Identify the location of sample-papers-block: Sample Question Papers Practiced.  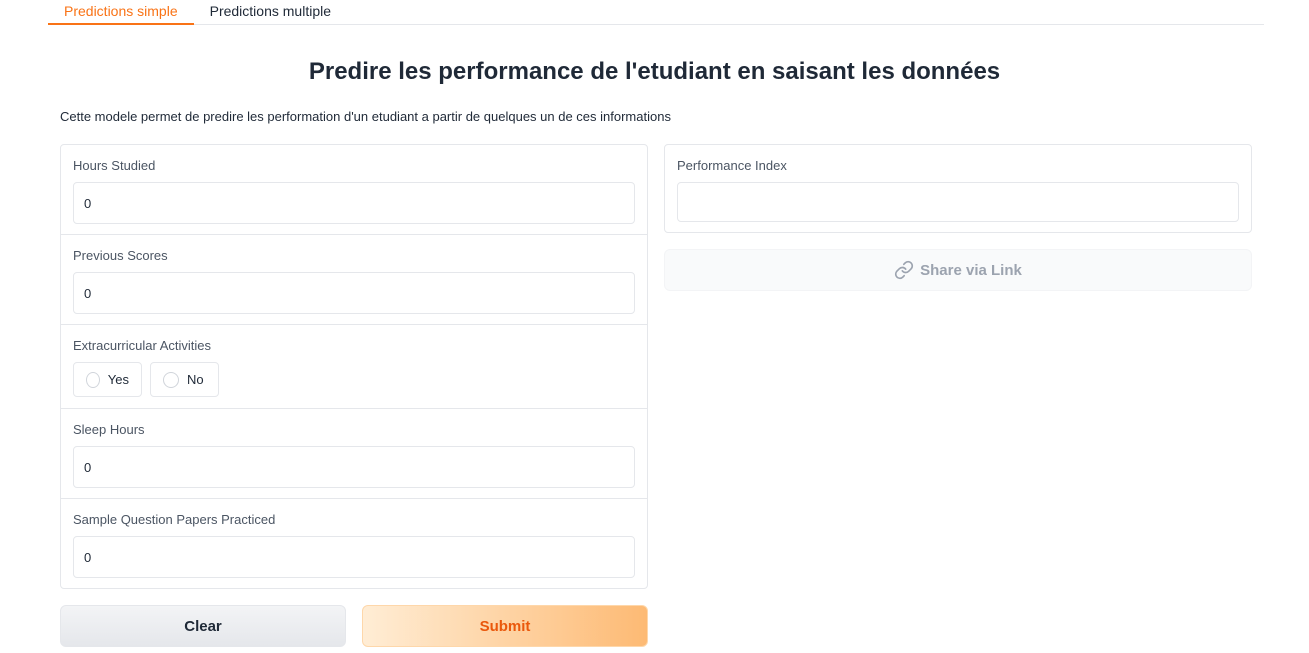
(354, 543).